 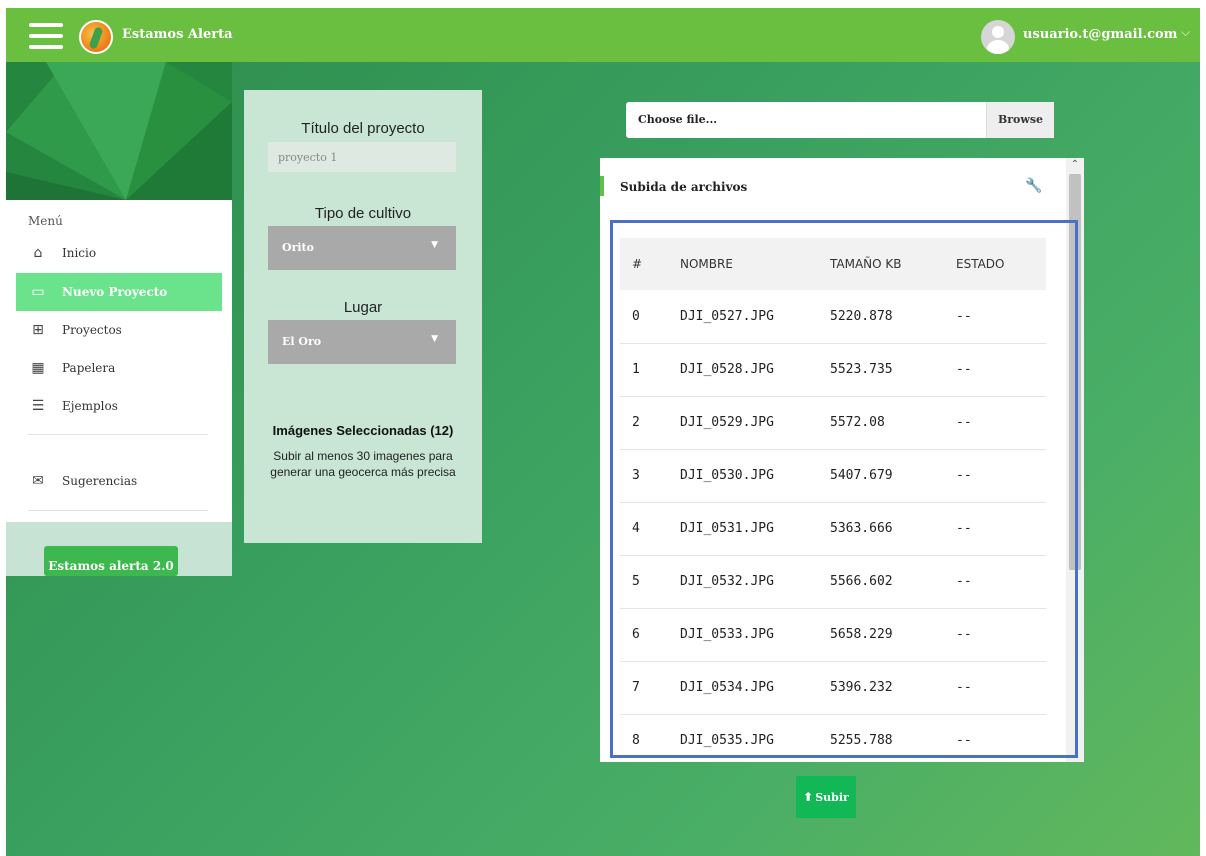 What do you see at coordinates (38, 368) in the screenshot?
I see `trash-grid-icon: ▦` at bounding box center [38, 368].